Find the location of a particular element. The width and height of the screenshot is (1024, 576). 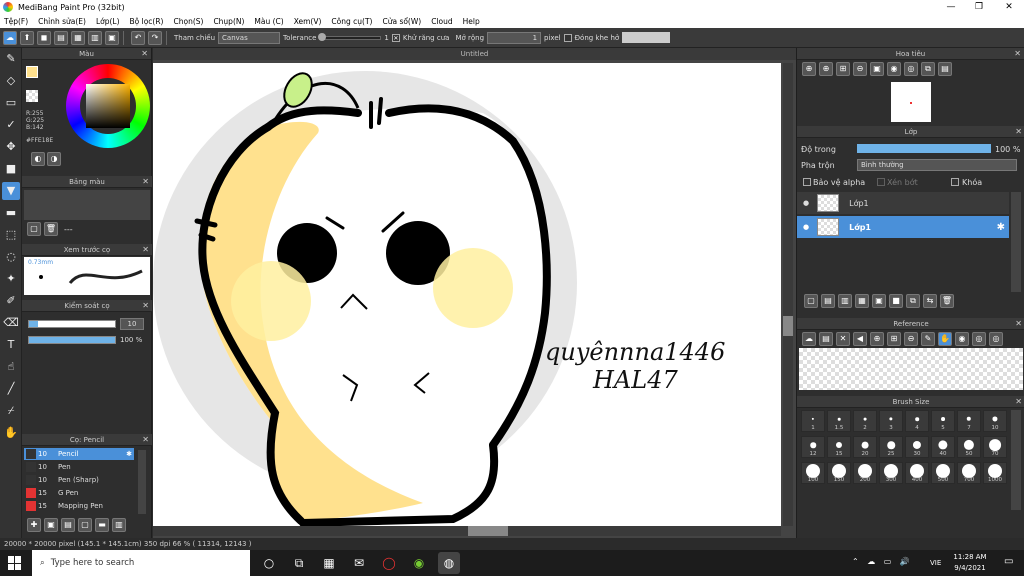

brush-size-slider is located at coordinates (72, 324).